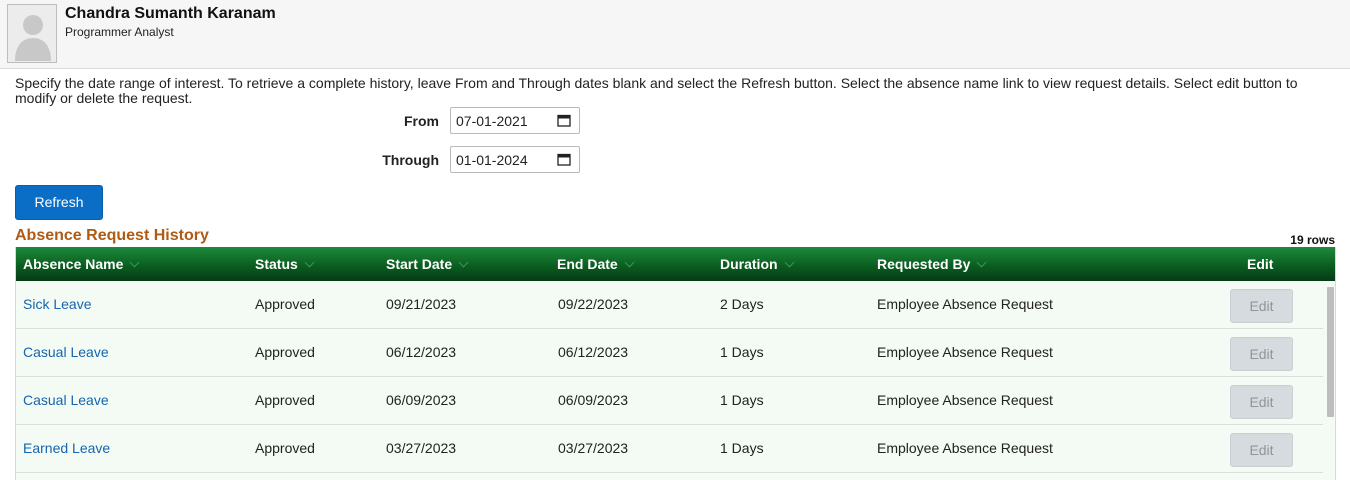 This screenshot has height=480, width=1350. Describe the element at coordinates (33, 38) in the screenshot. I see `person-icon` at that location.